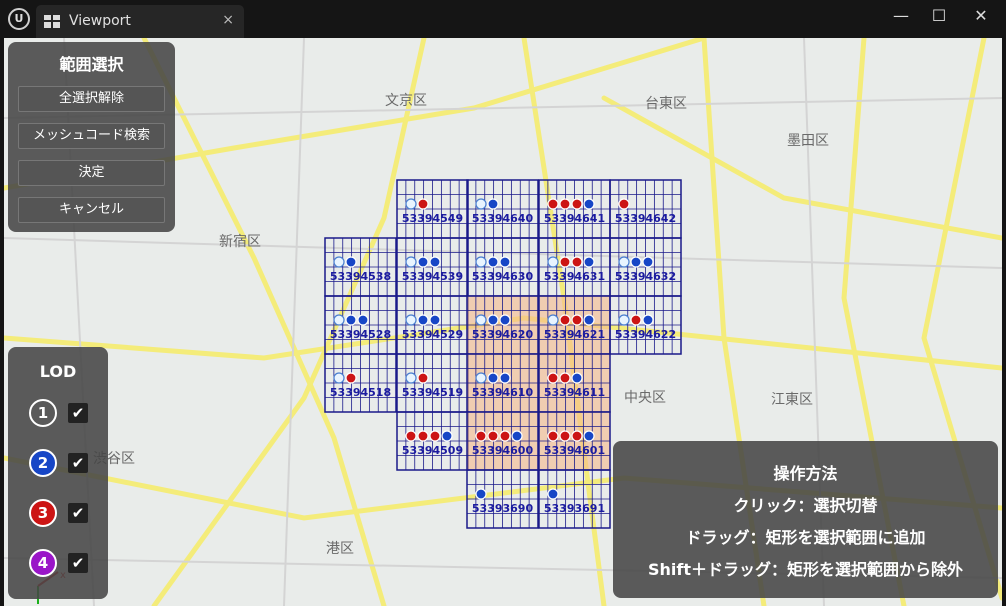  Describe the element at coordinates (502, 383) in the screenshot. I see `mesh-cell: 53394610` at that location.